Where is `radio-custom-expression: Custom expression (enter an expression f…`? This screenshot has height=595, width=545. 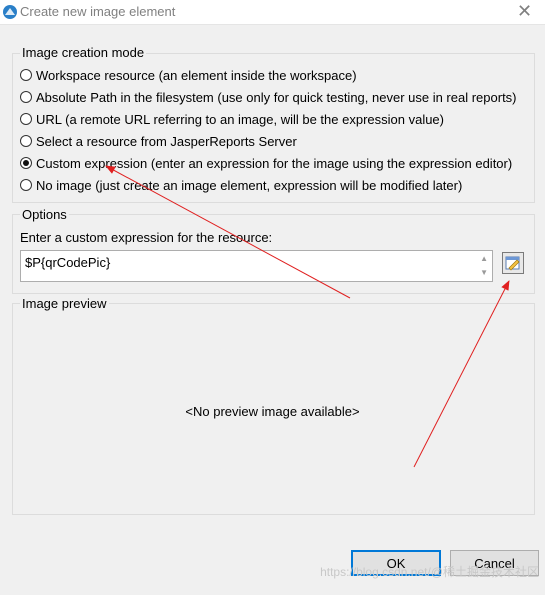
radio-custom-expression: Custom expression (enter an expression f… is located at coordinates (266, 163).